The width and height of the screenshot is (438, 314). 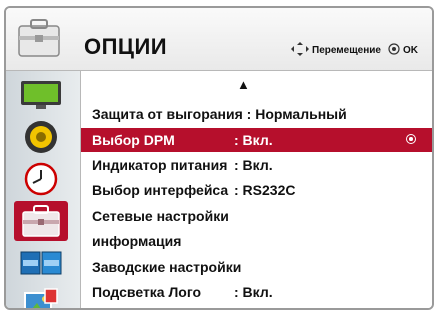 What do you see at coordinates (256, 216) in the screenshot?
I see `menu-item-network-settings: Сетевые настройки` at bounding box center [256, 216].